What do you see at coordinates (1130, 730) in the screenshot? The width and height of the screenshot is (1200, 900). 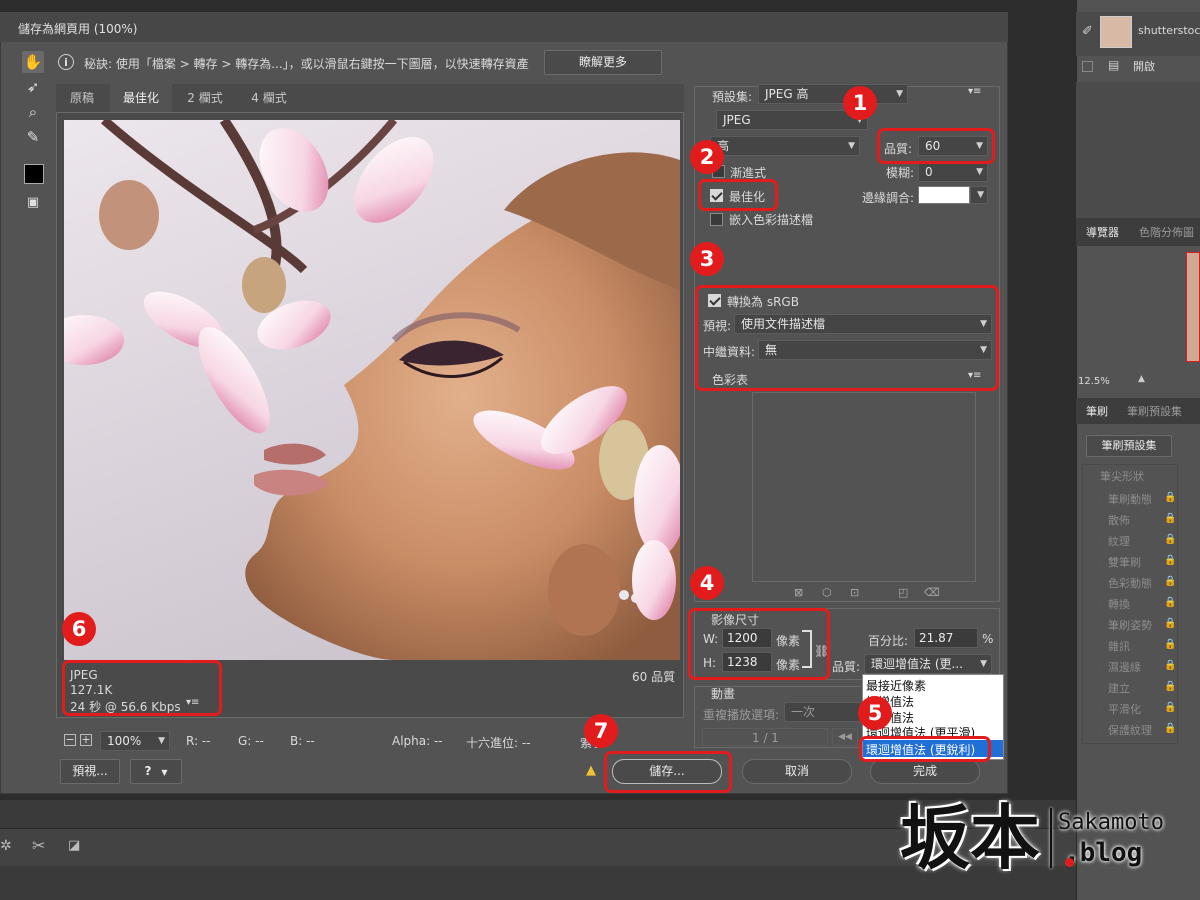 I see `brush-item: 保護紋理` at bounding box center [1130, 730].